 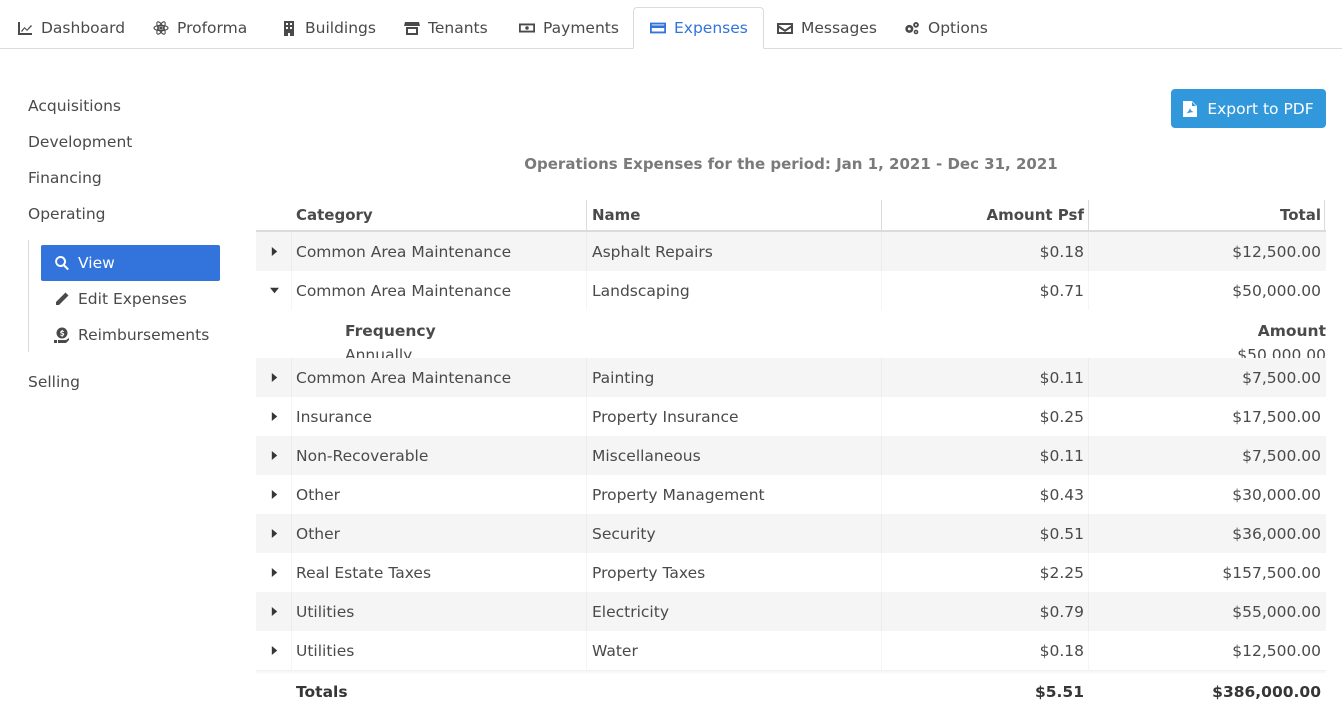 What do you see at coordinates (839, 28) in the screenshot?
I see `tab-label: Messages` at bounding box center [839, 28].